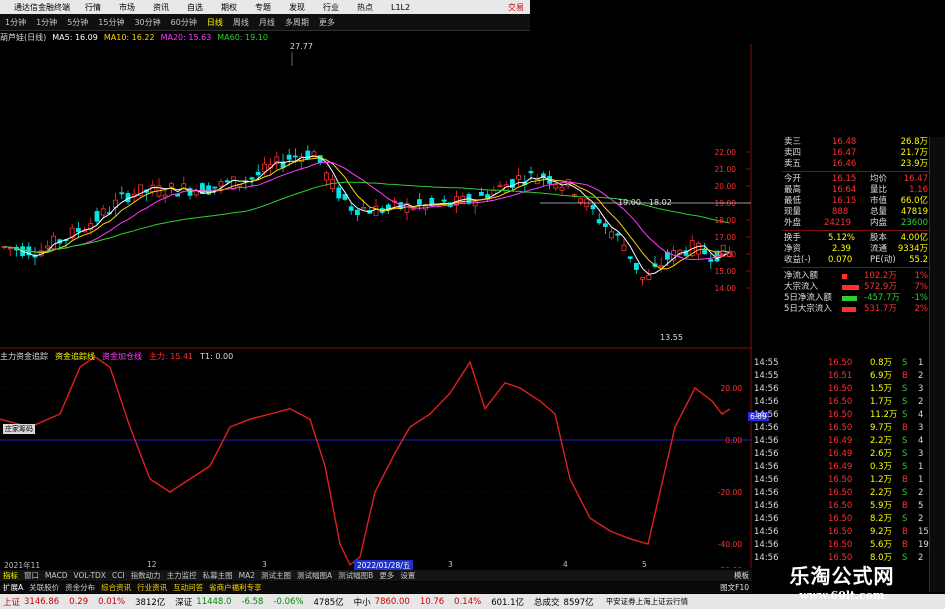 This screenshot has width=945, height=609. What do you see at coordinates (75, 356) in the screenshot?
I see `indicator-param-1: 资金追踪线` at bounding box center [75, 356].